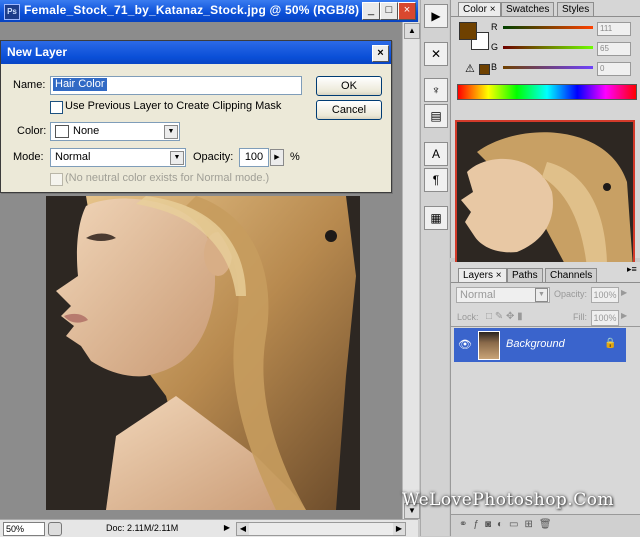  I want to click on g-slider, so click(548, 47).